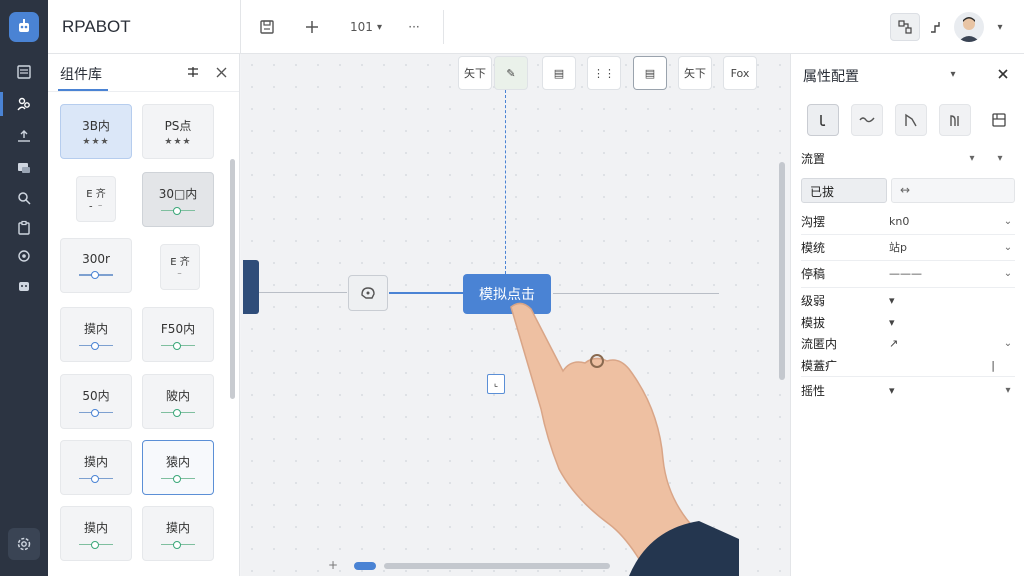 The width and height of the screenshot is (1024, 576). Describe the element at coordinates (414, 27) in the screenshot. I see `more-icon: ···` at that location.